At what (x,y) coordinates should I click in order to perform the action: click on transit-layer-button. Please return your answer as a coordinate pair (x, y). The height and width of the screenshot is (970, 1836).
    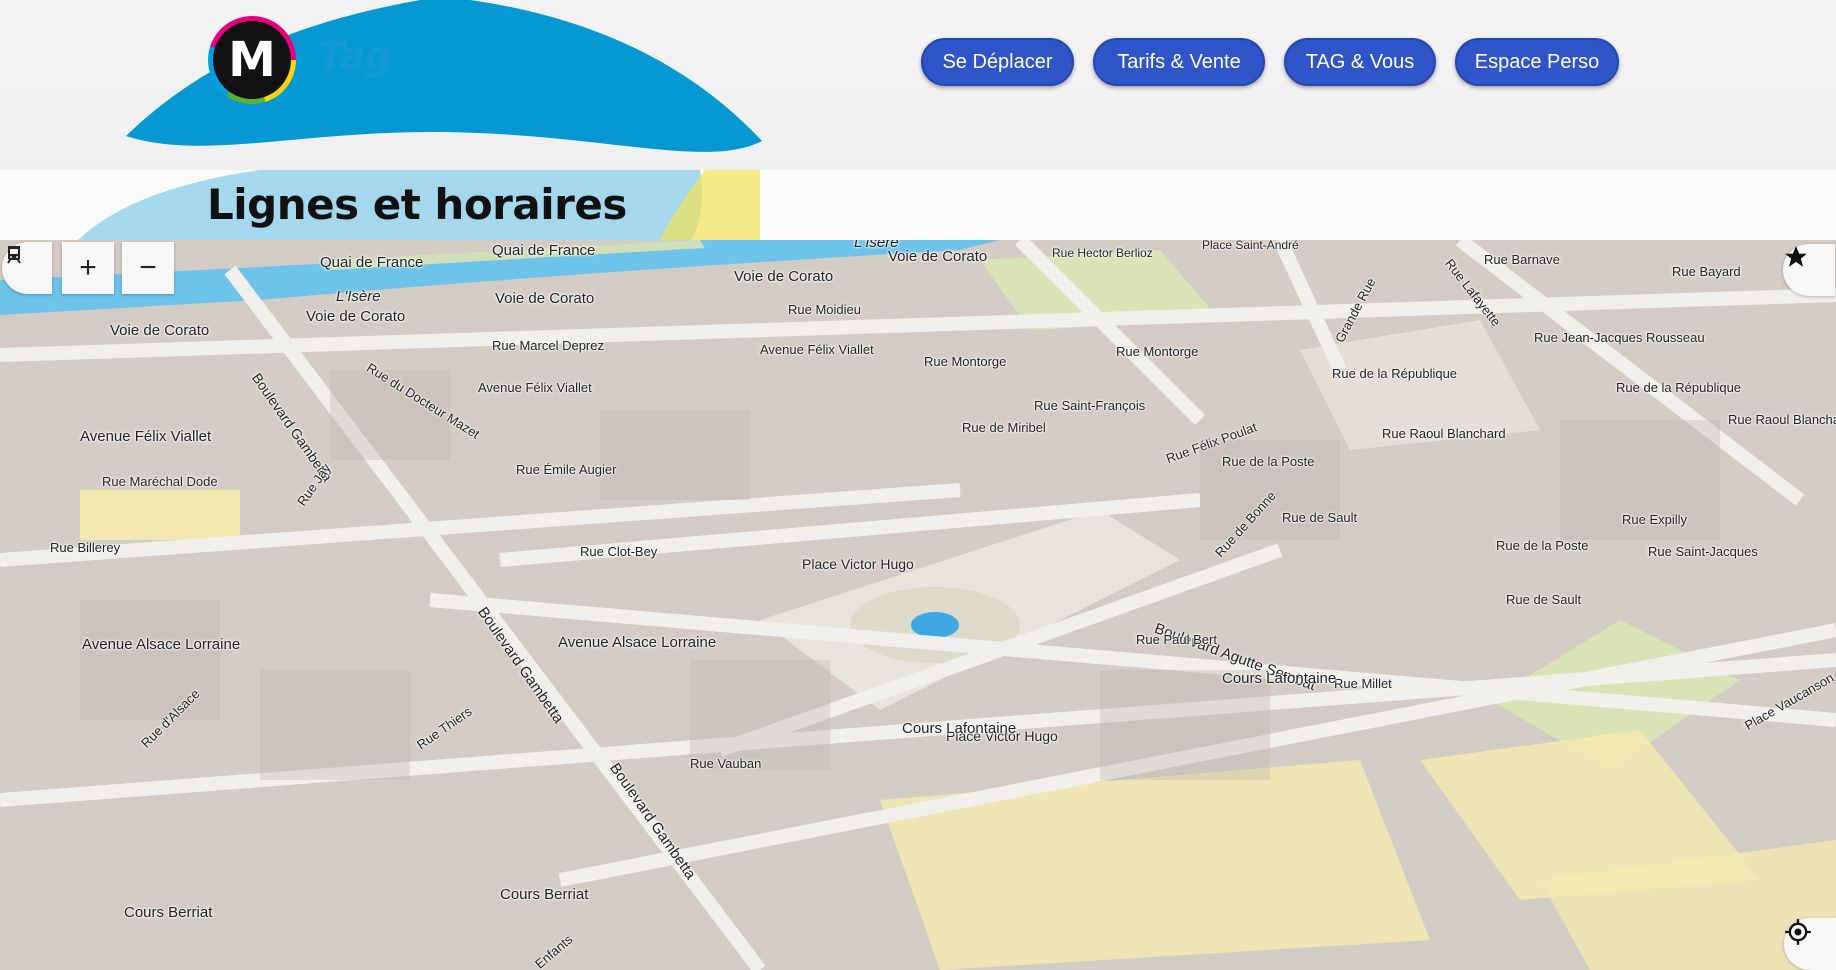
    Looking at the image, I should click on (27, 268).